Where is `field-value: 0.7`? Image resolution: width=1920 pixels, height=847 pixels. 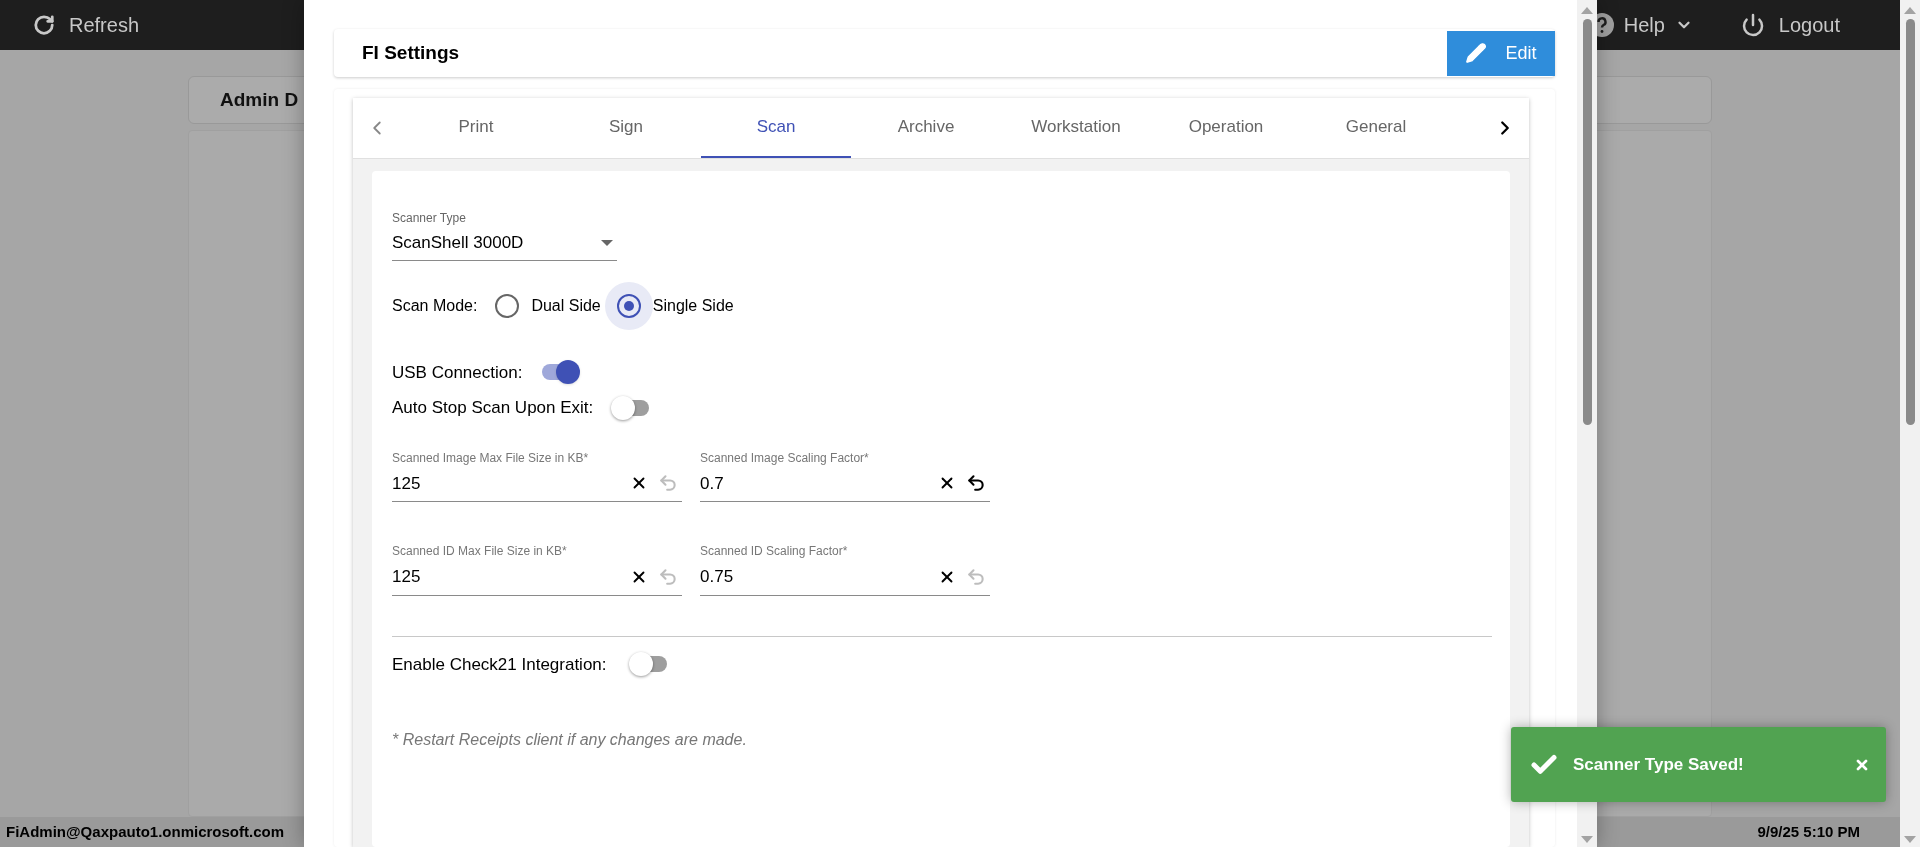 field-value: 0.7 is located at coordinates (712, 483).